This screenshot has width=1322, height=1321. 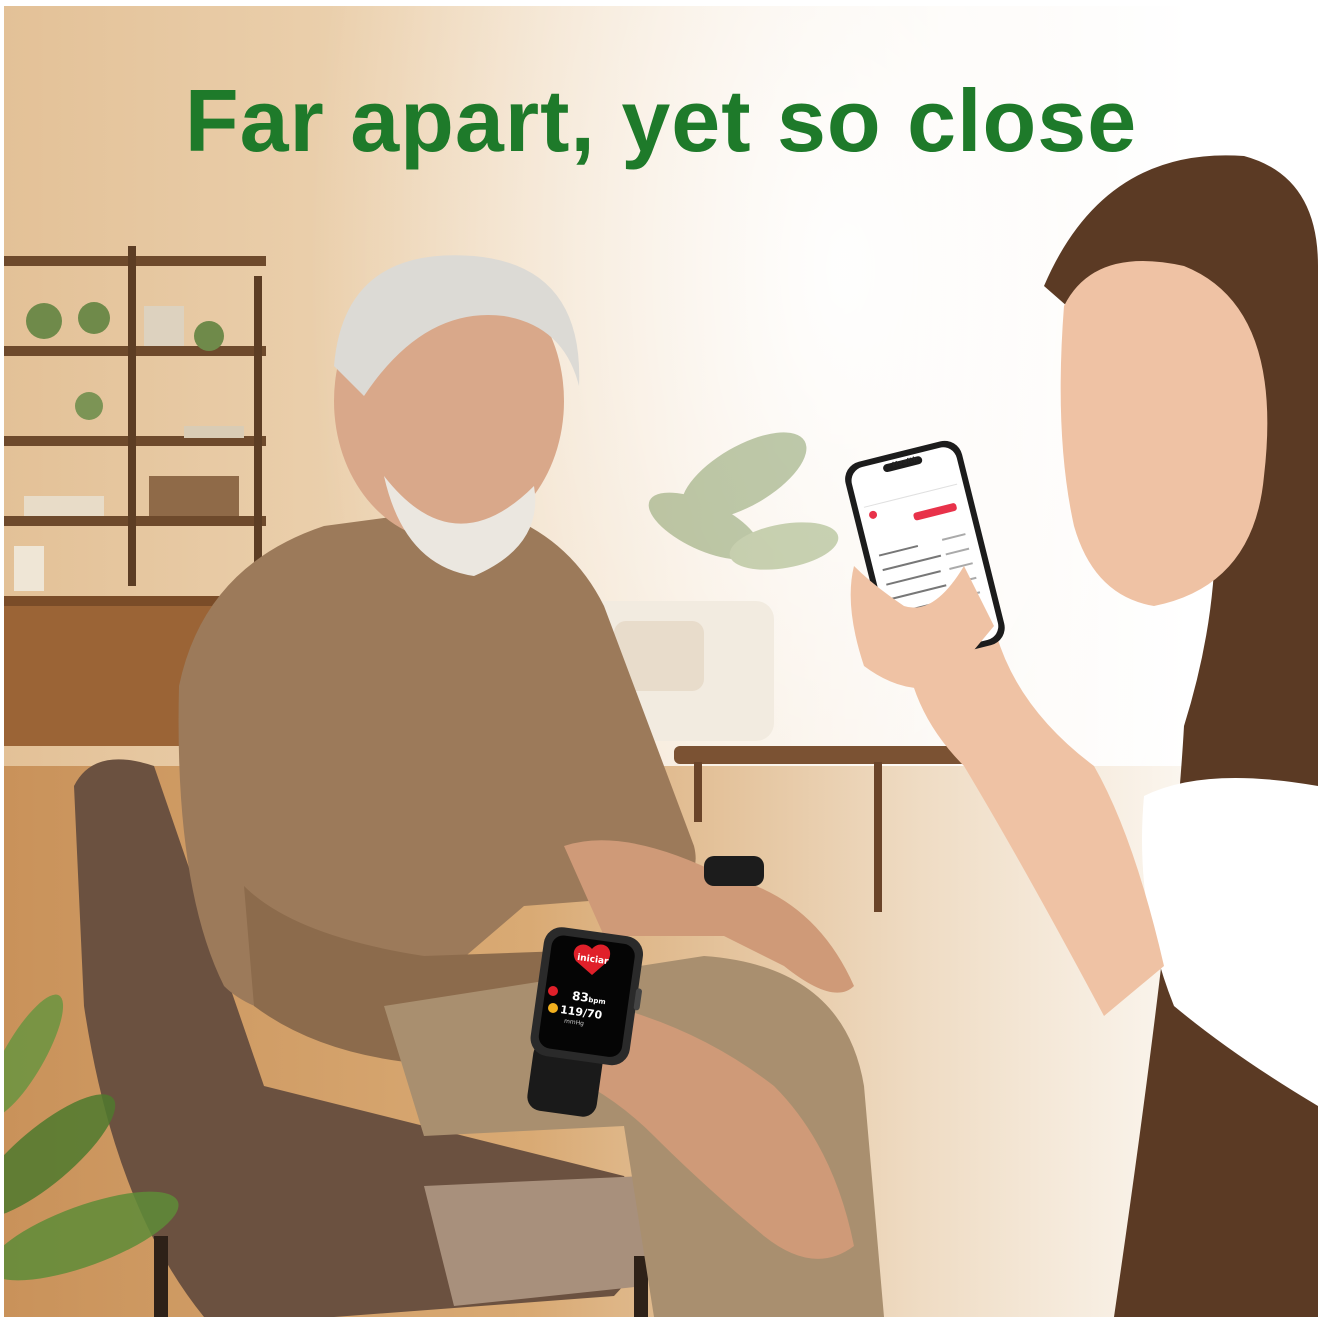 I want to click on watch-heart-rate-value: 83, so click(x=580, y=996).